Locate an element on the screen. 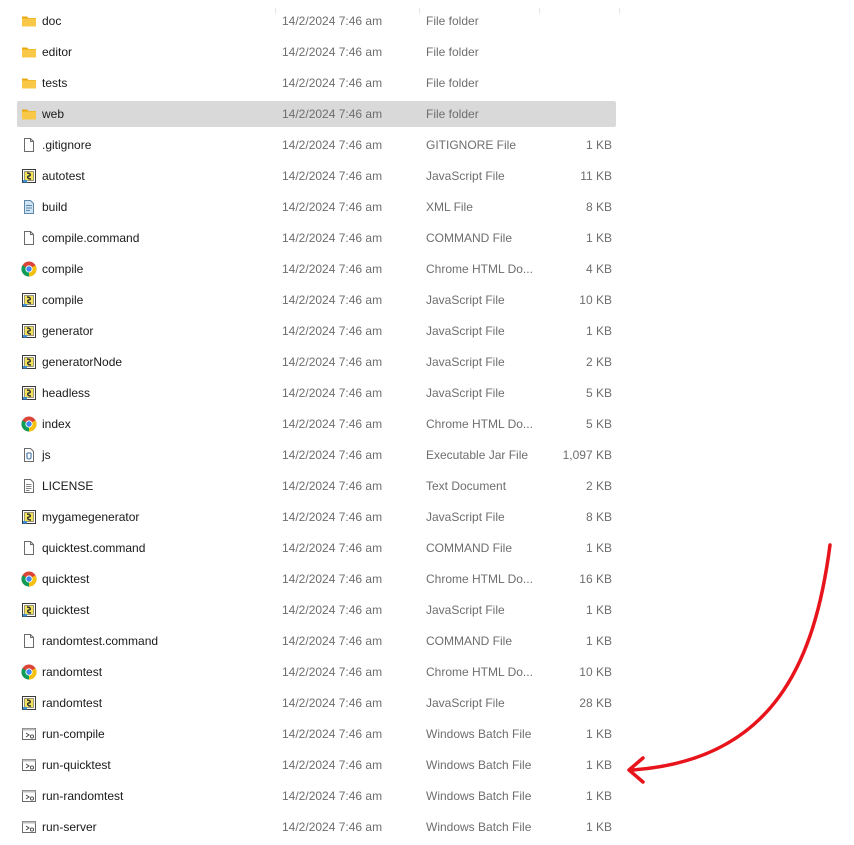 This screenshot has height=845, width=854. file-name: js is located at coordinates (46, 455).